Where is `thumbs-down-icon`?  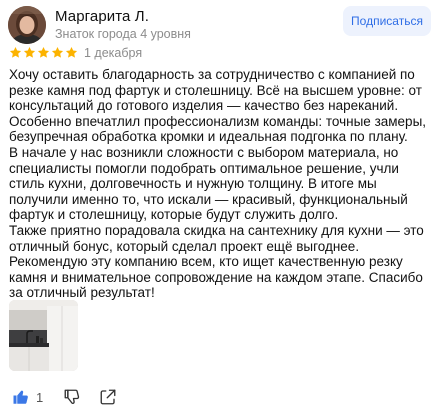 thumbs-down-icon is located at coordinates (72, 397).